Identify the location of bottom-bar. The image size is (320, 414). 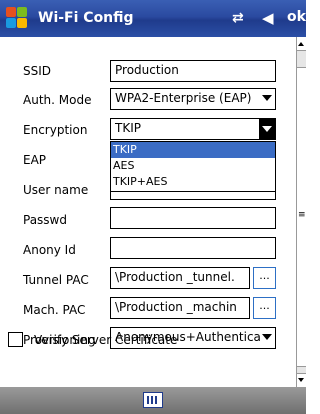
(153, 400).